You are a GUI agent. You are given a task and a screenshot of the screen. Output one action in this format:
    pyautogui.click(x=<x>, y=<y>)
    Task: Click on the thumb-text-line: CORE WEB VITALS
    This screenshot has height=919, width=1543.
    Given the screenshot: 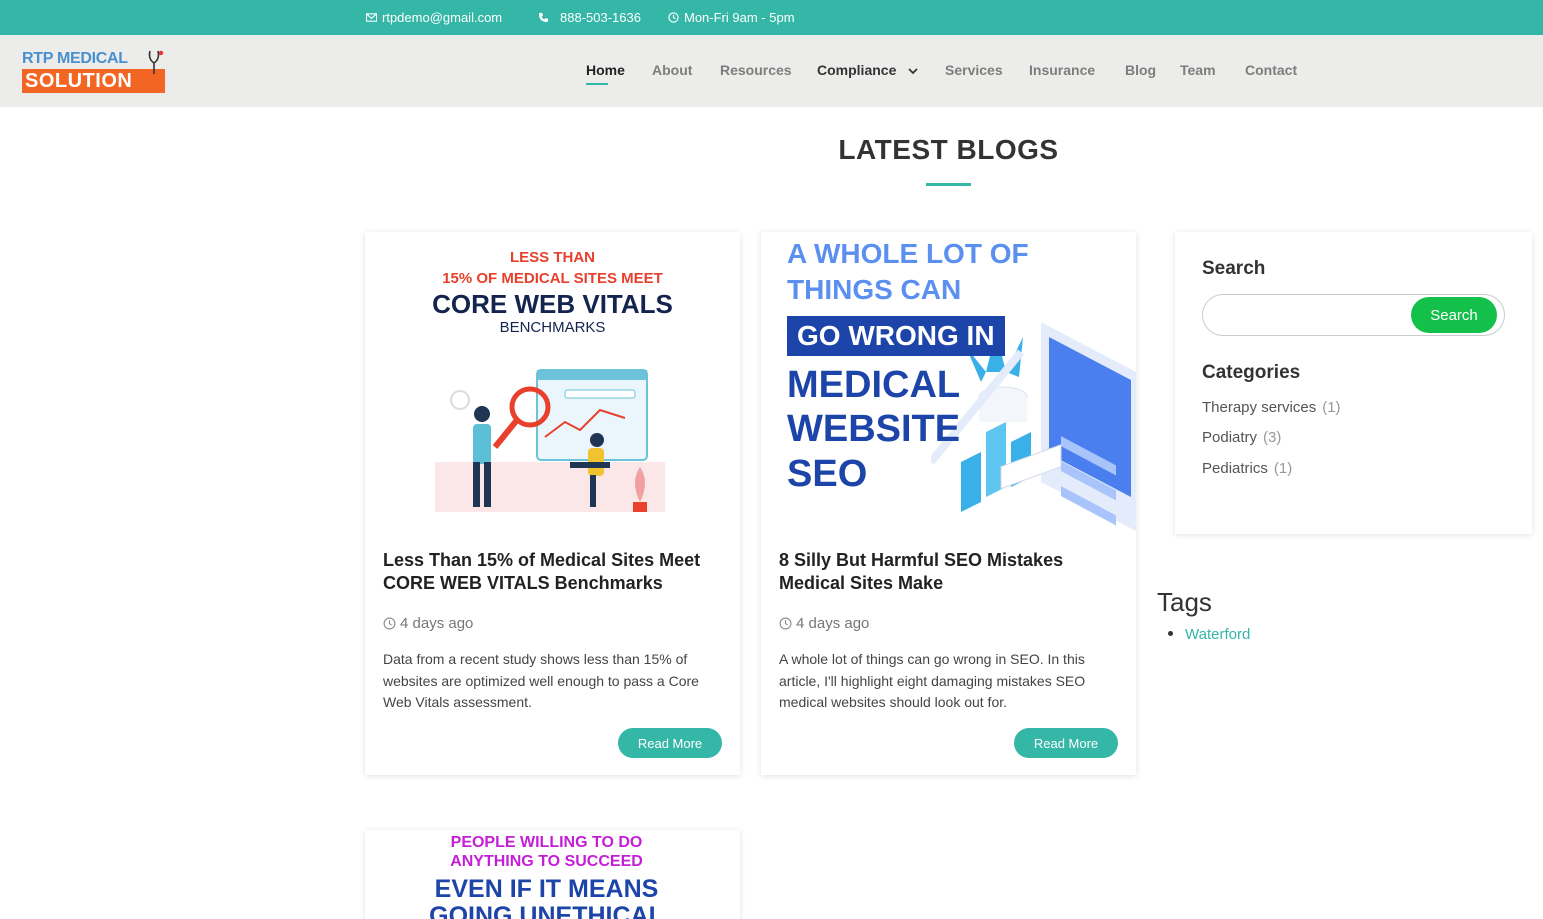 What is the action you would take?
    pyautogui.click(x=552, y=304)
    